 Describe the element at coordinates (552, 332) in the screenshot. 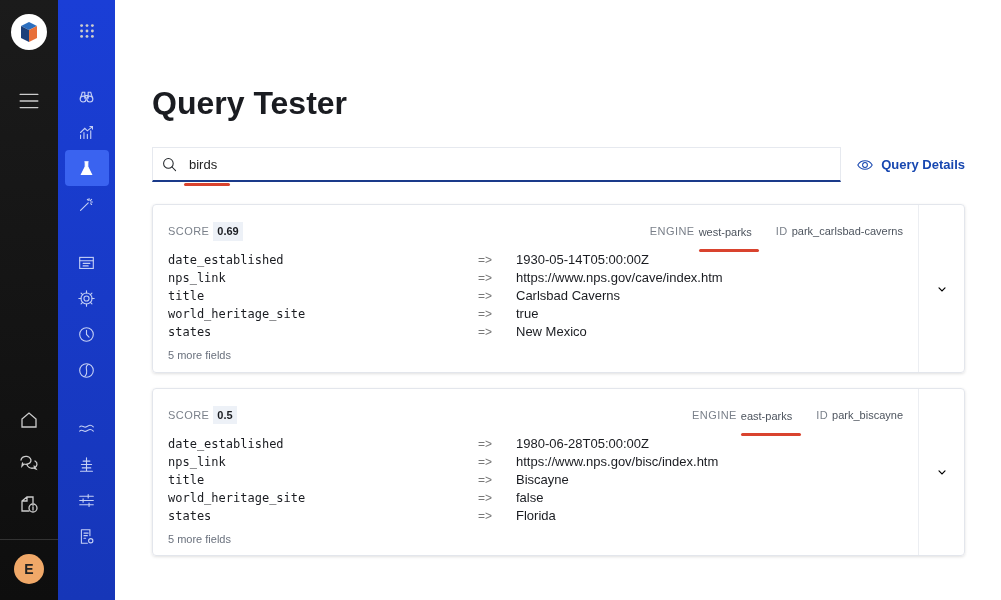

I see `field-value: New Mexico` at that location.